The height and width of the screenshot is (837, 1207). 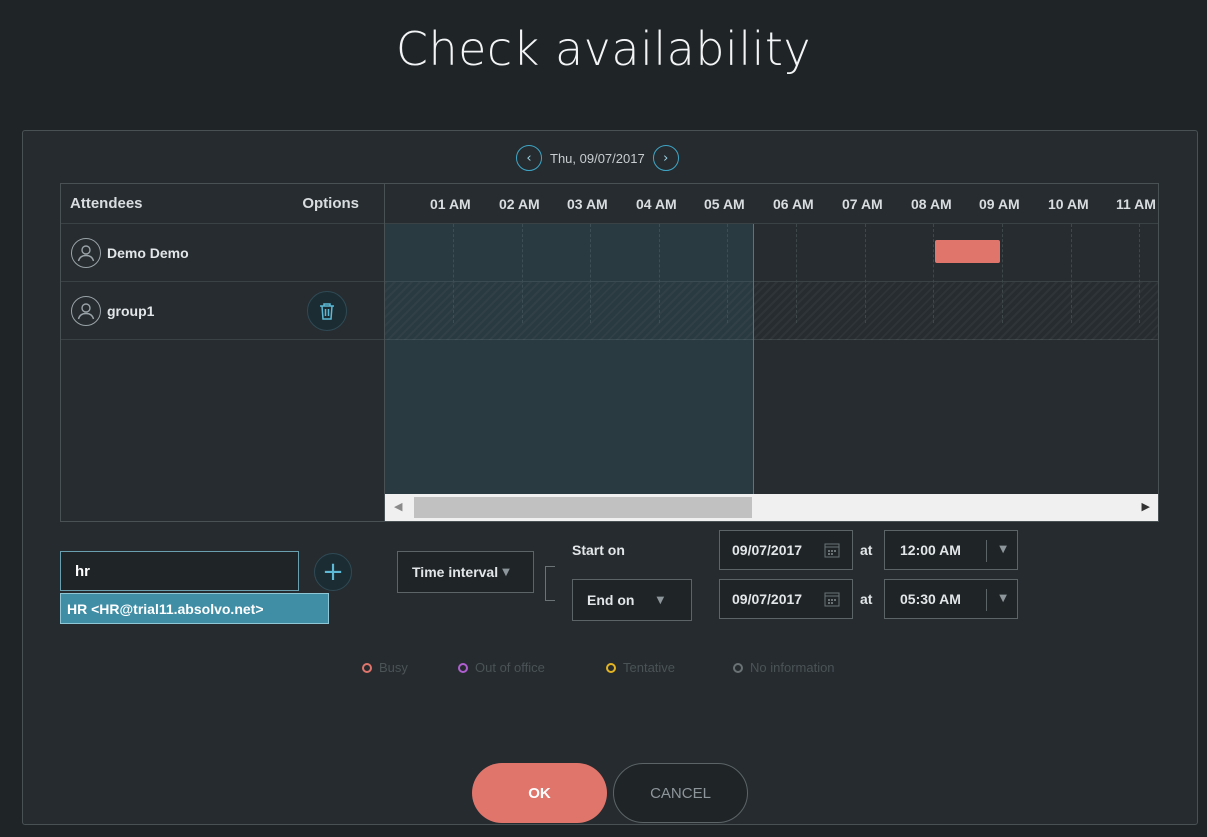 I want to click on hour-label: 04 AM, so click(x=656, y=204).